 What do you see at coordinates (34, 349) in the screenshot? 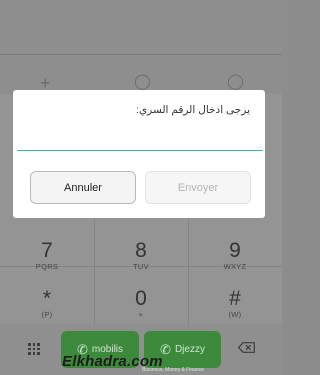
I see `keypad-toggle-icon` at bounding box center [34, 349].